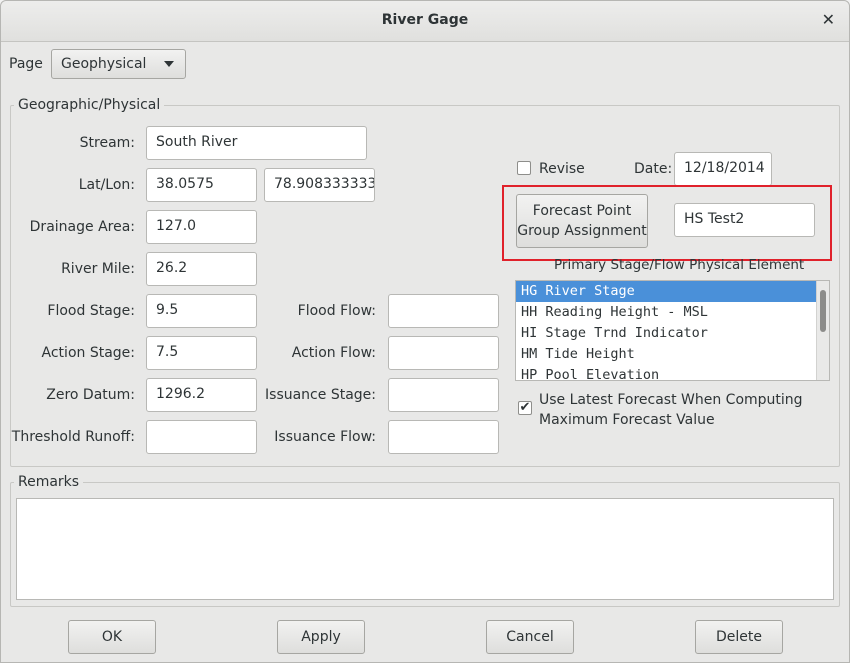  What do you see at coordinates (672, 291) in the screenshot?
I see `list-item: HG River Stage` at bounding box center [672, 291].